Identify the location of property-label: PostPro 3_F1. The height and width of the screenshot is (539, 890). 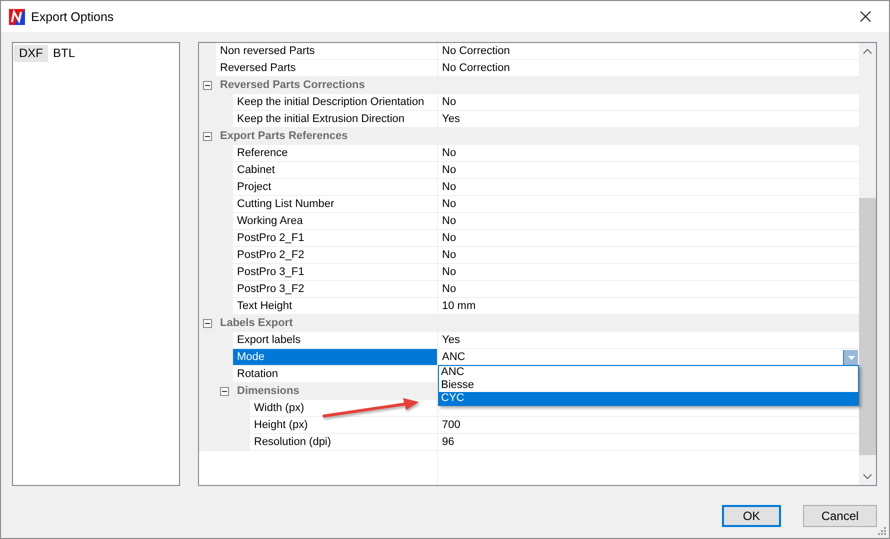
(335, 272).